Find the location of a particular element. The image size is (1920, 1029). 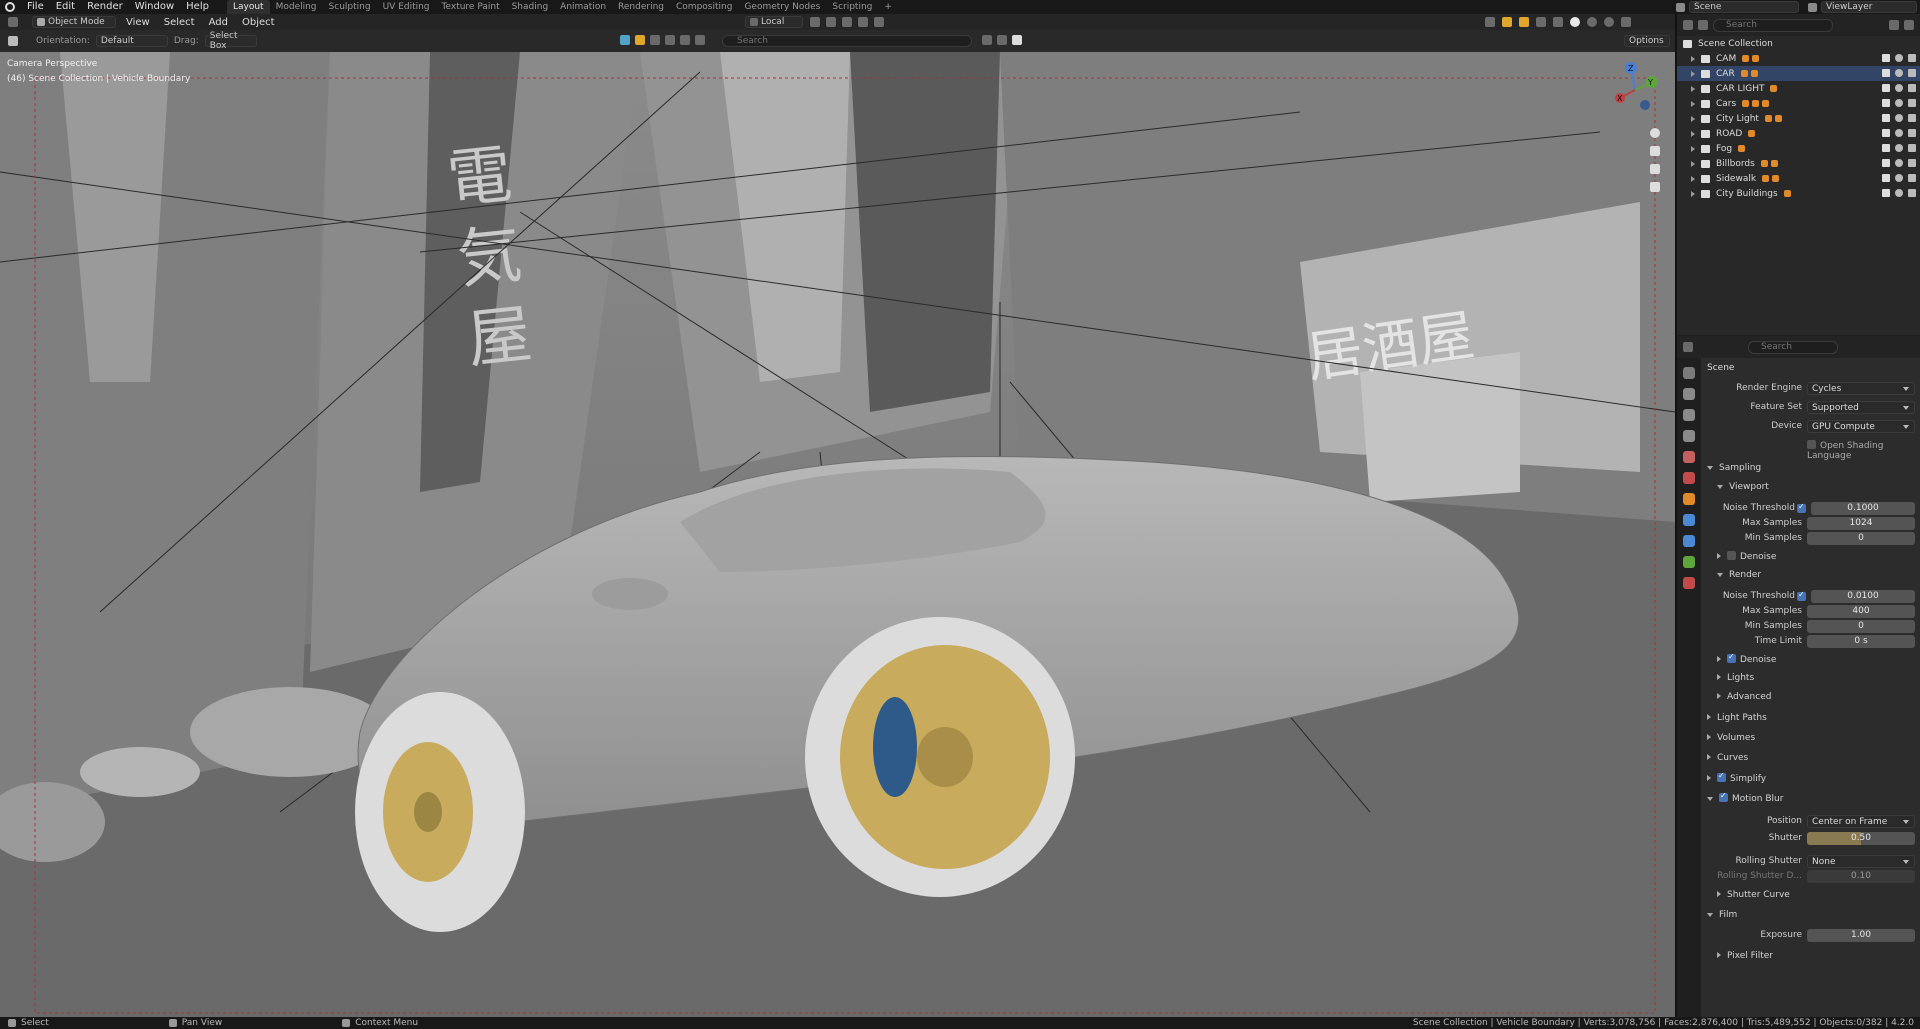

move-tool-icon is located at coordinates (13, 41).